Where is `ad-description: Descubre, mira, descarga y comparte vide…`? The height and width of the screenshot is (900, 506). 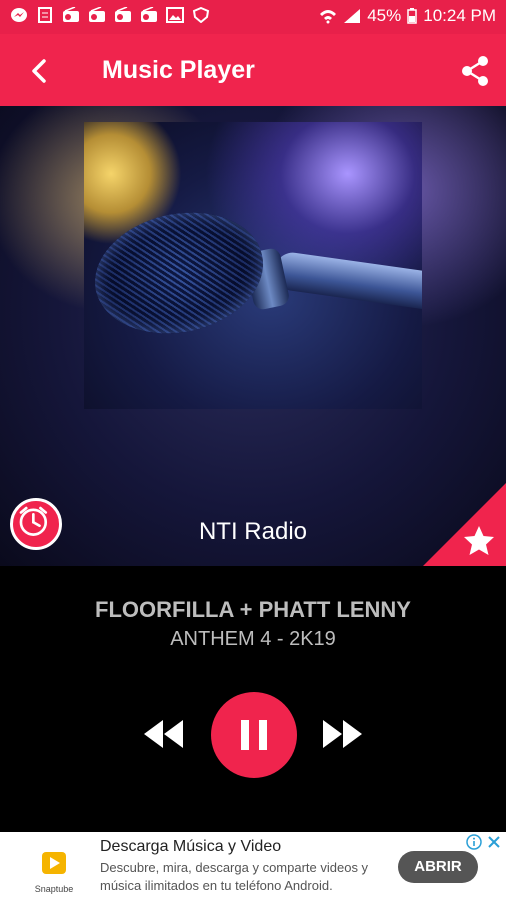 ad-description: Descubre, mira, descarga y comparte vide… is located at coordinates (234, 876).